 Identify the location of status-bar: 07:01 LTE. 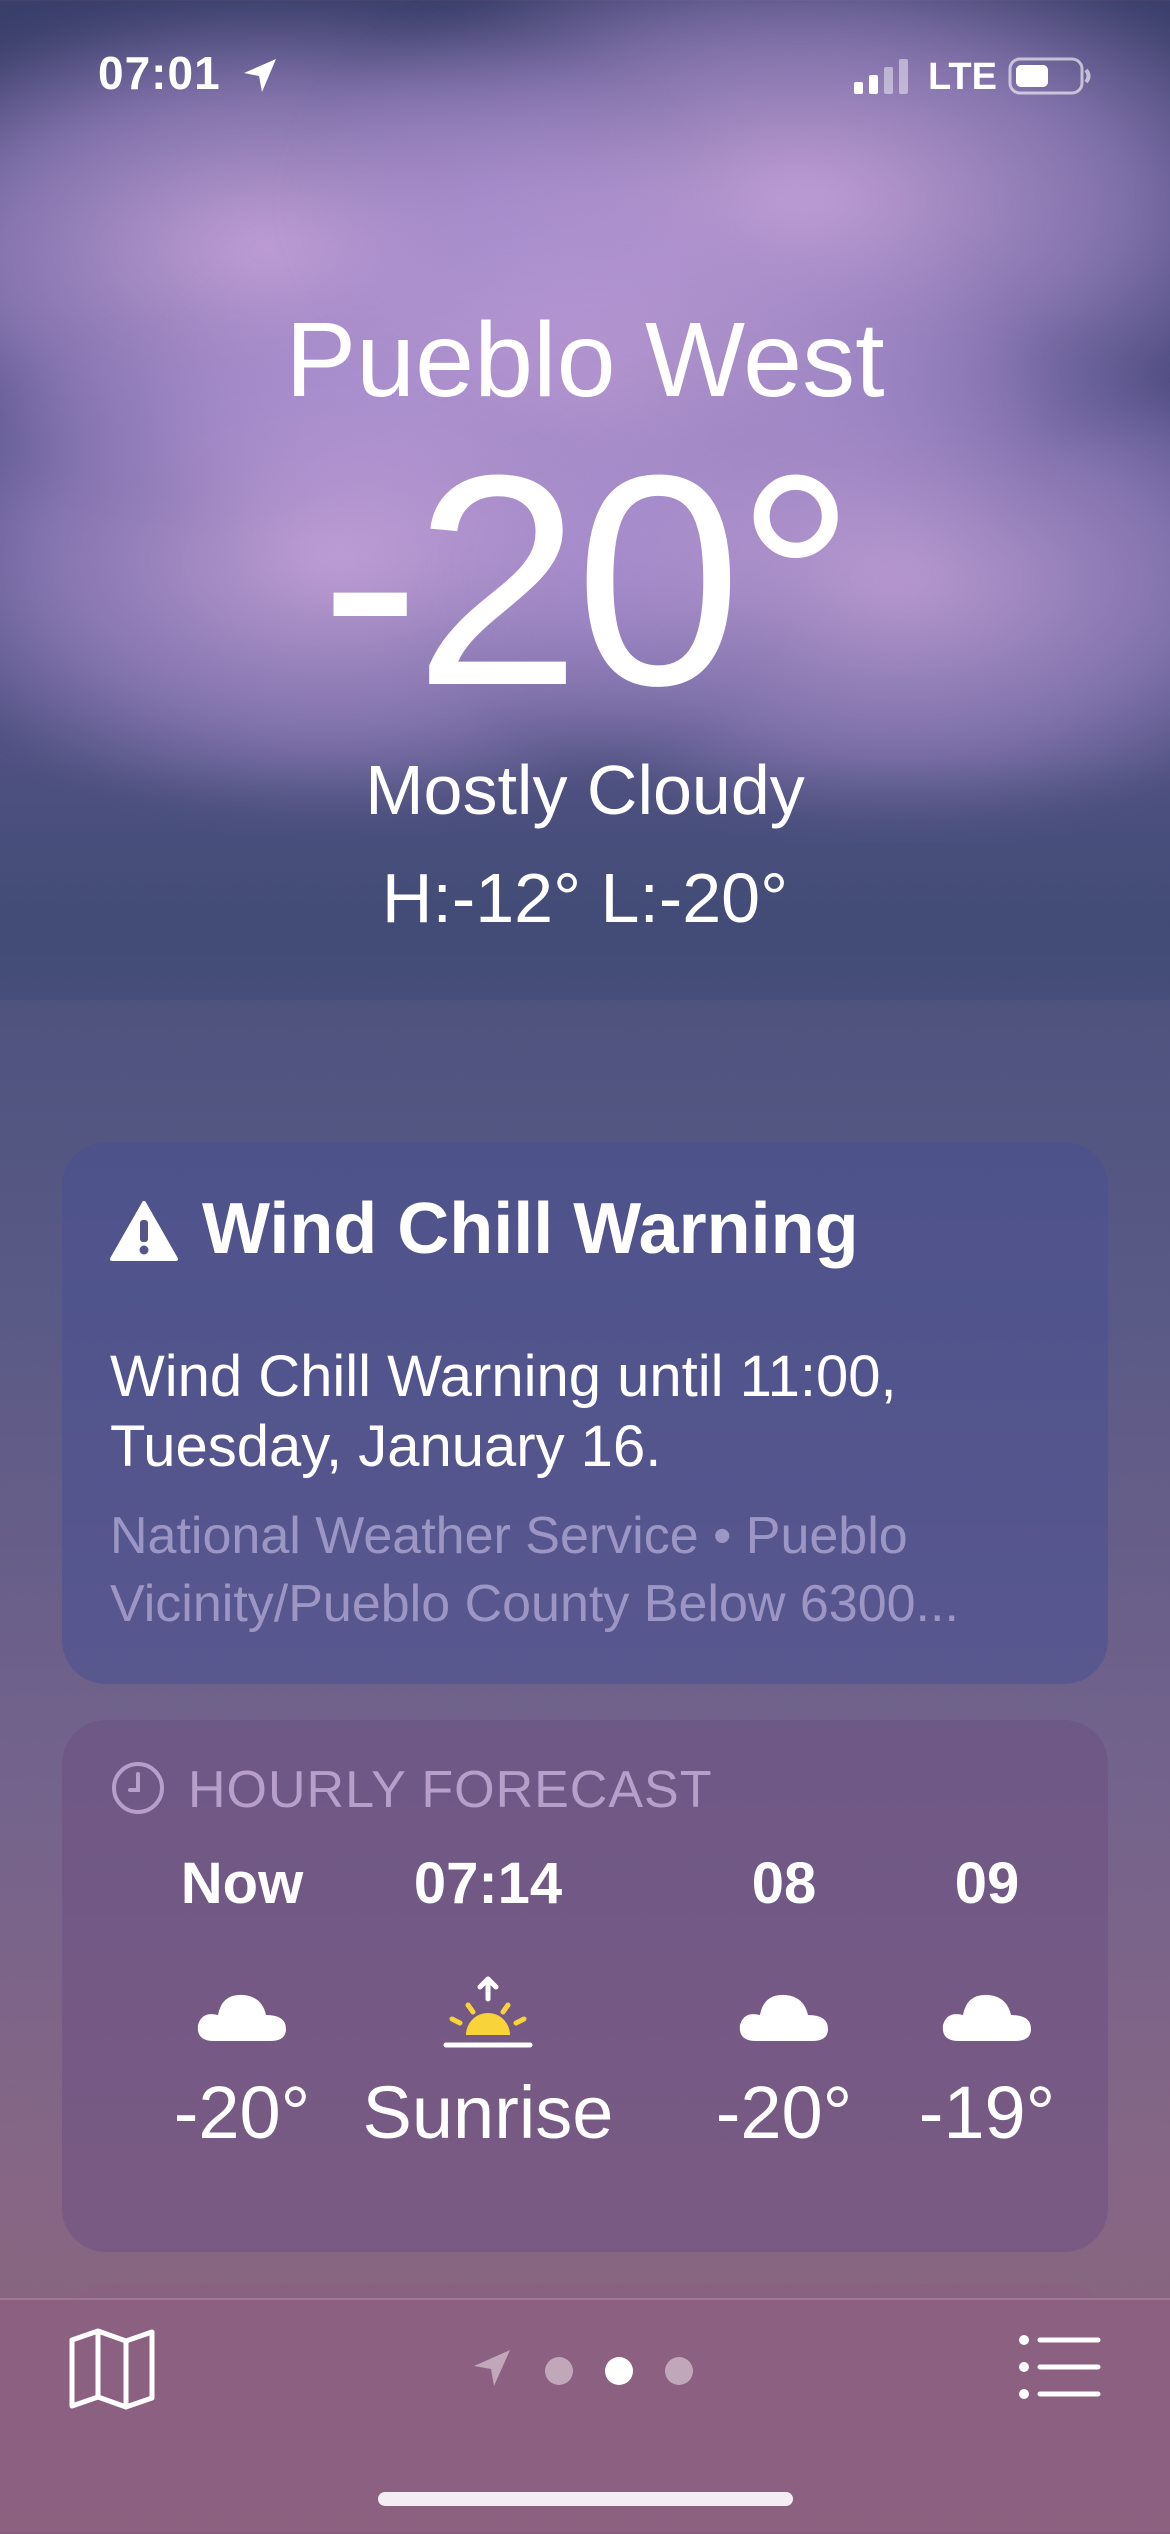
(585, 75).